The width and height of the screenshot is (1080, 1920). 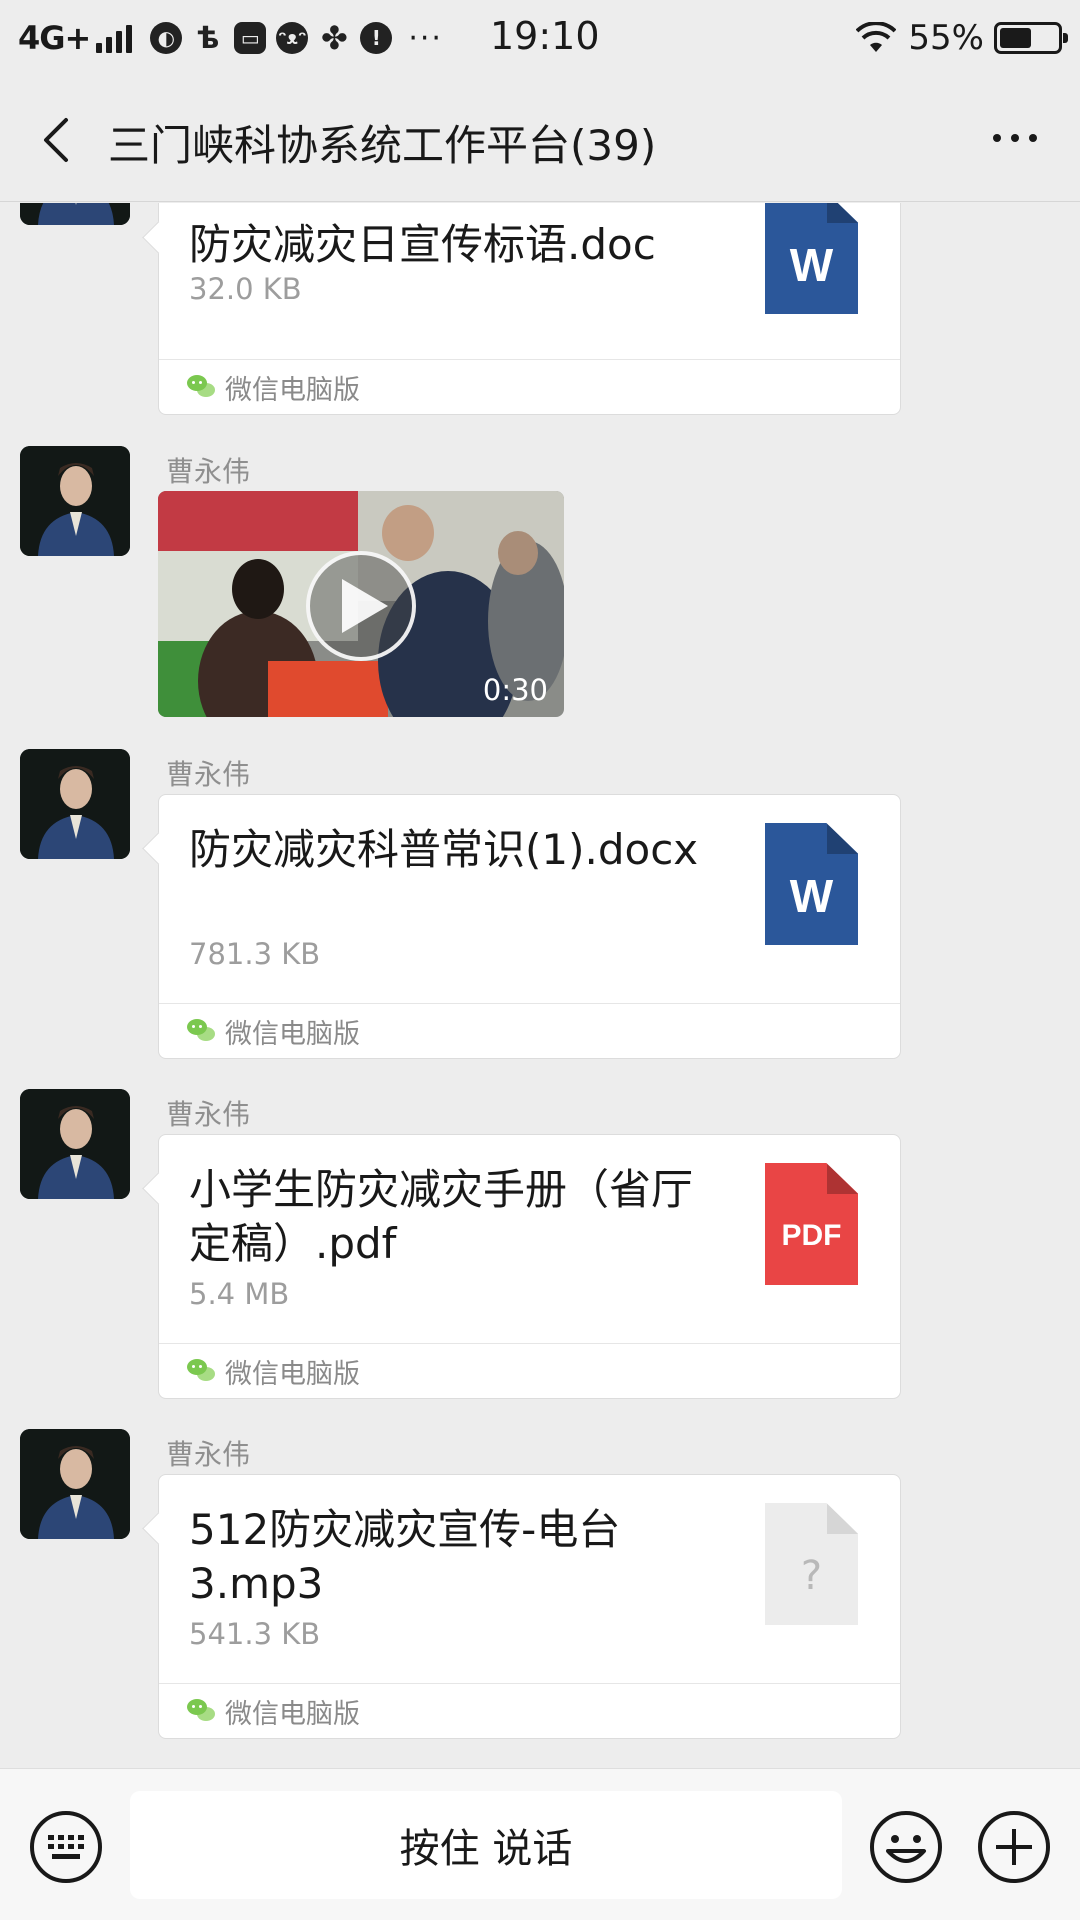 What do you see at coordinates (255, 954) in the screenshot?
I see `file-size: 781.3 KB` at bounding box center [255, 954].